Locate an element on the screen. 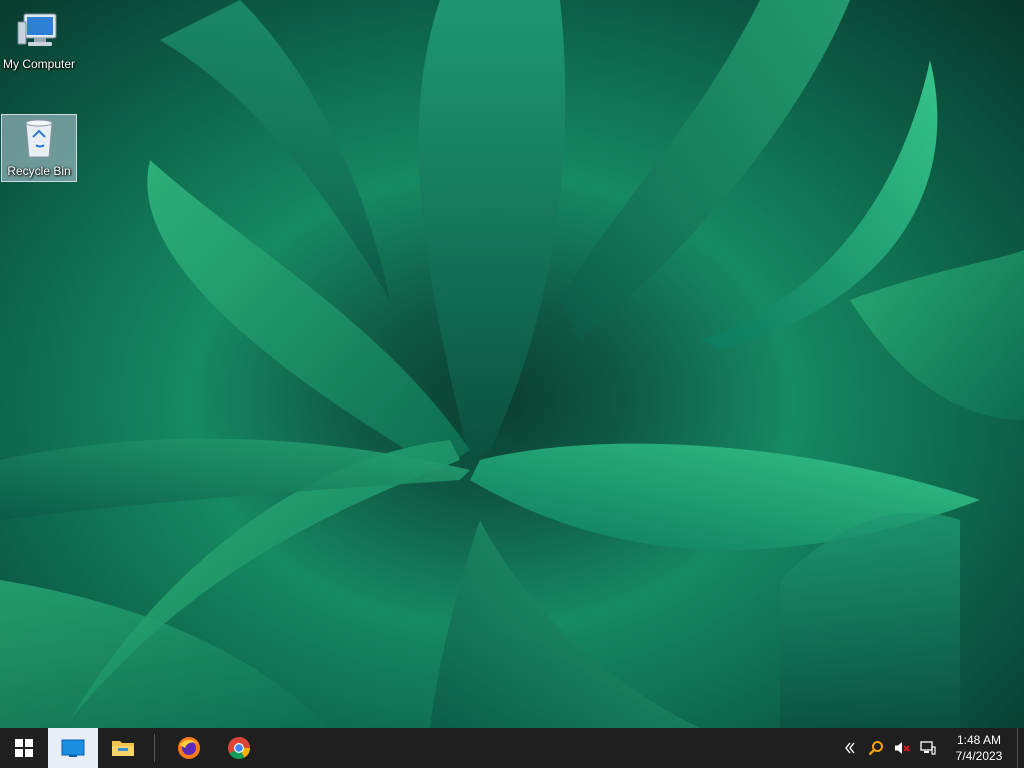  chrome-button is located at coordinates (239, 748).